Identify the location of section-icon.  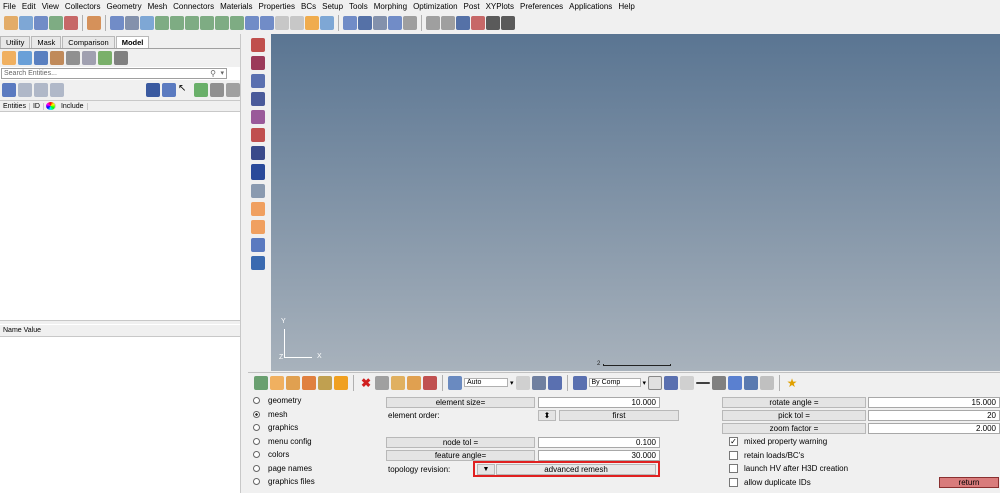
(327, 23).